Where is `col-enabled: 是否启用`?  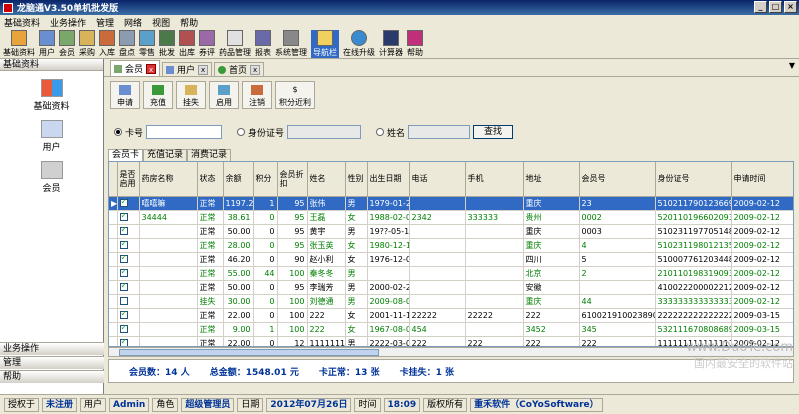 col-enabled: 是否启用 is located at coordinates (128, 179).